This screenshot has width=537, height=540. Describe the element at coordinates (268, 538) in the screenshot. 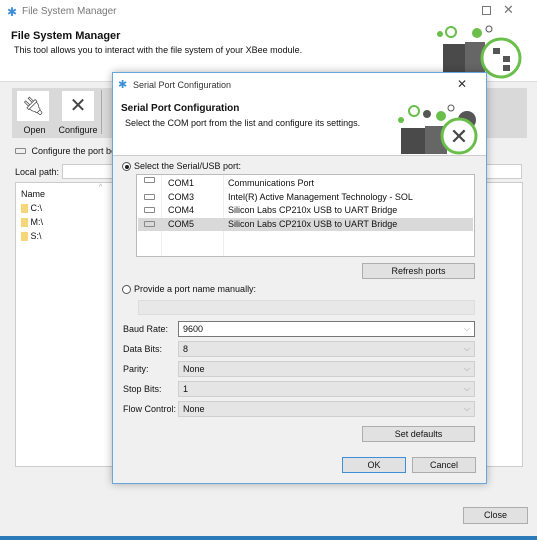

I see `taskbar-edge` at that location.